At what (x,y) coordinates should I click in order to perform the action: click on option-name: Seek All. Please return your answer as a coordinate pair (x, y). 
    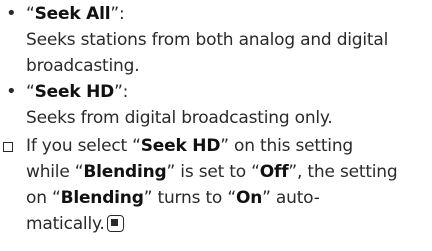
    Looking at the image, I should click on (72, 14).